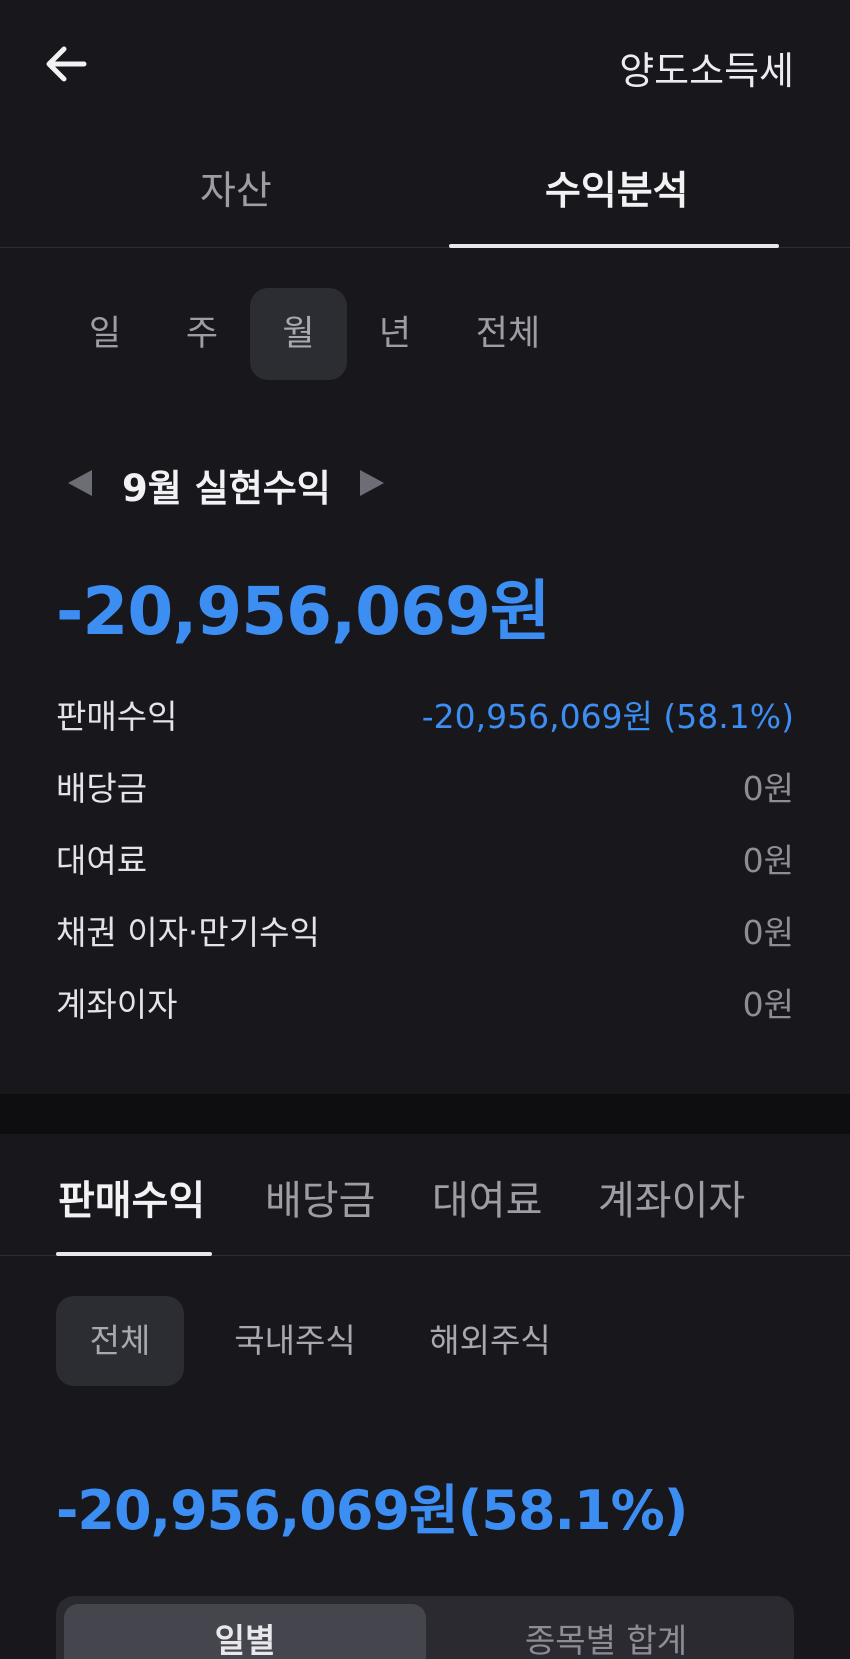 This screenshot has height=1659, width=850. Describe the element at coordinates (508, 334) in the screenshot. I see `period-all: 전체` at that location.